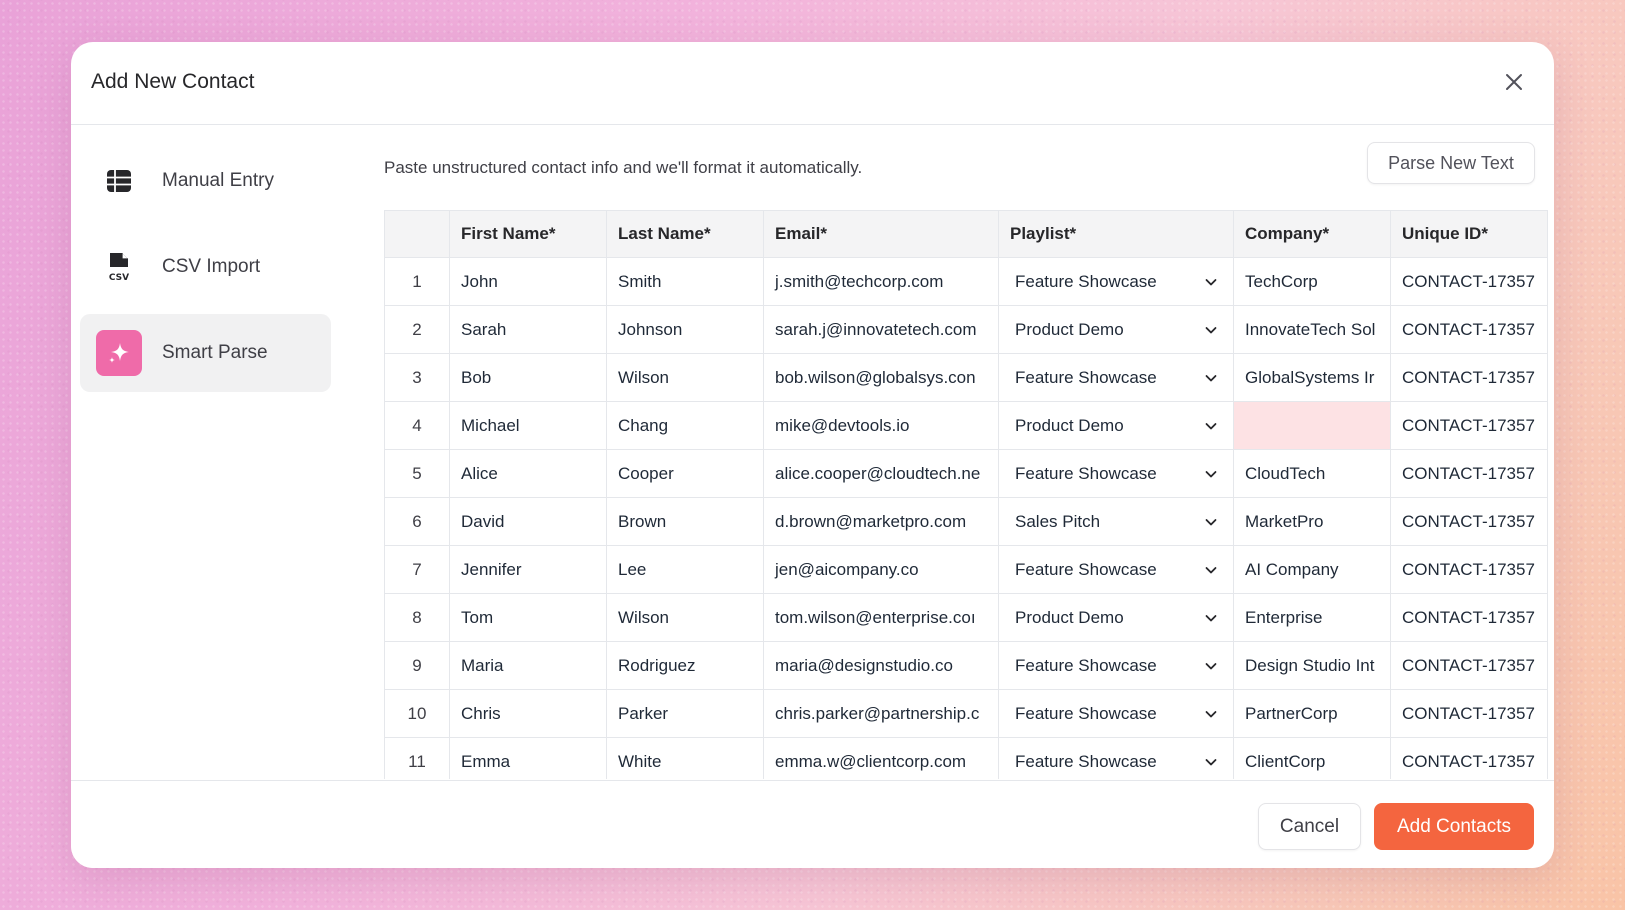  Describe the element at coordinates (1312, 617) in the screenshot. I see `company-cell: Enterprise` at that location.